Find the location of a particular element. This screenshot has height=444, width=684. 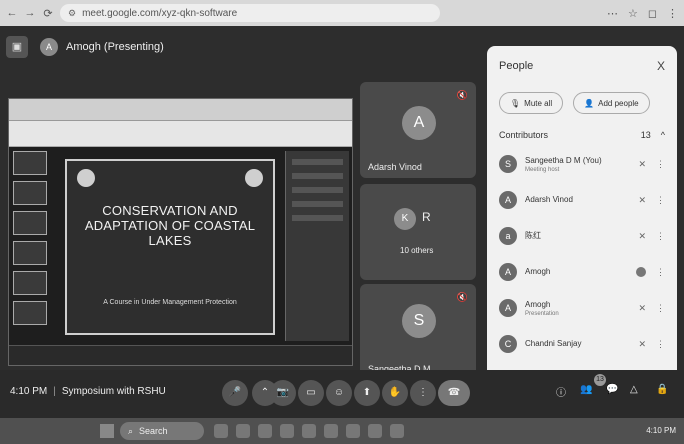

participant-name: Amogh is located at coordinates (538, 304).